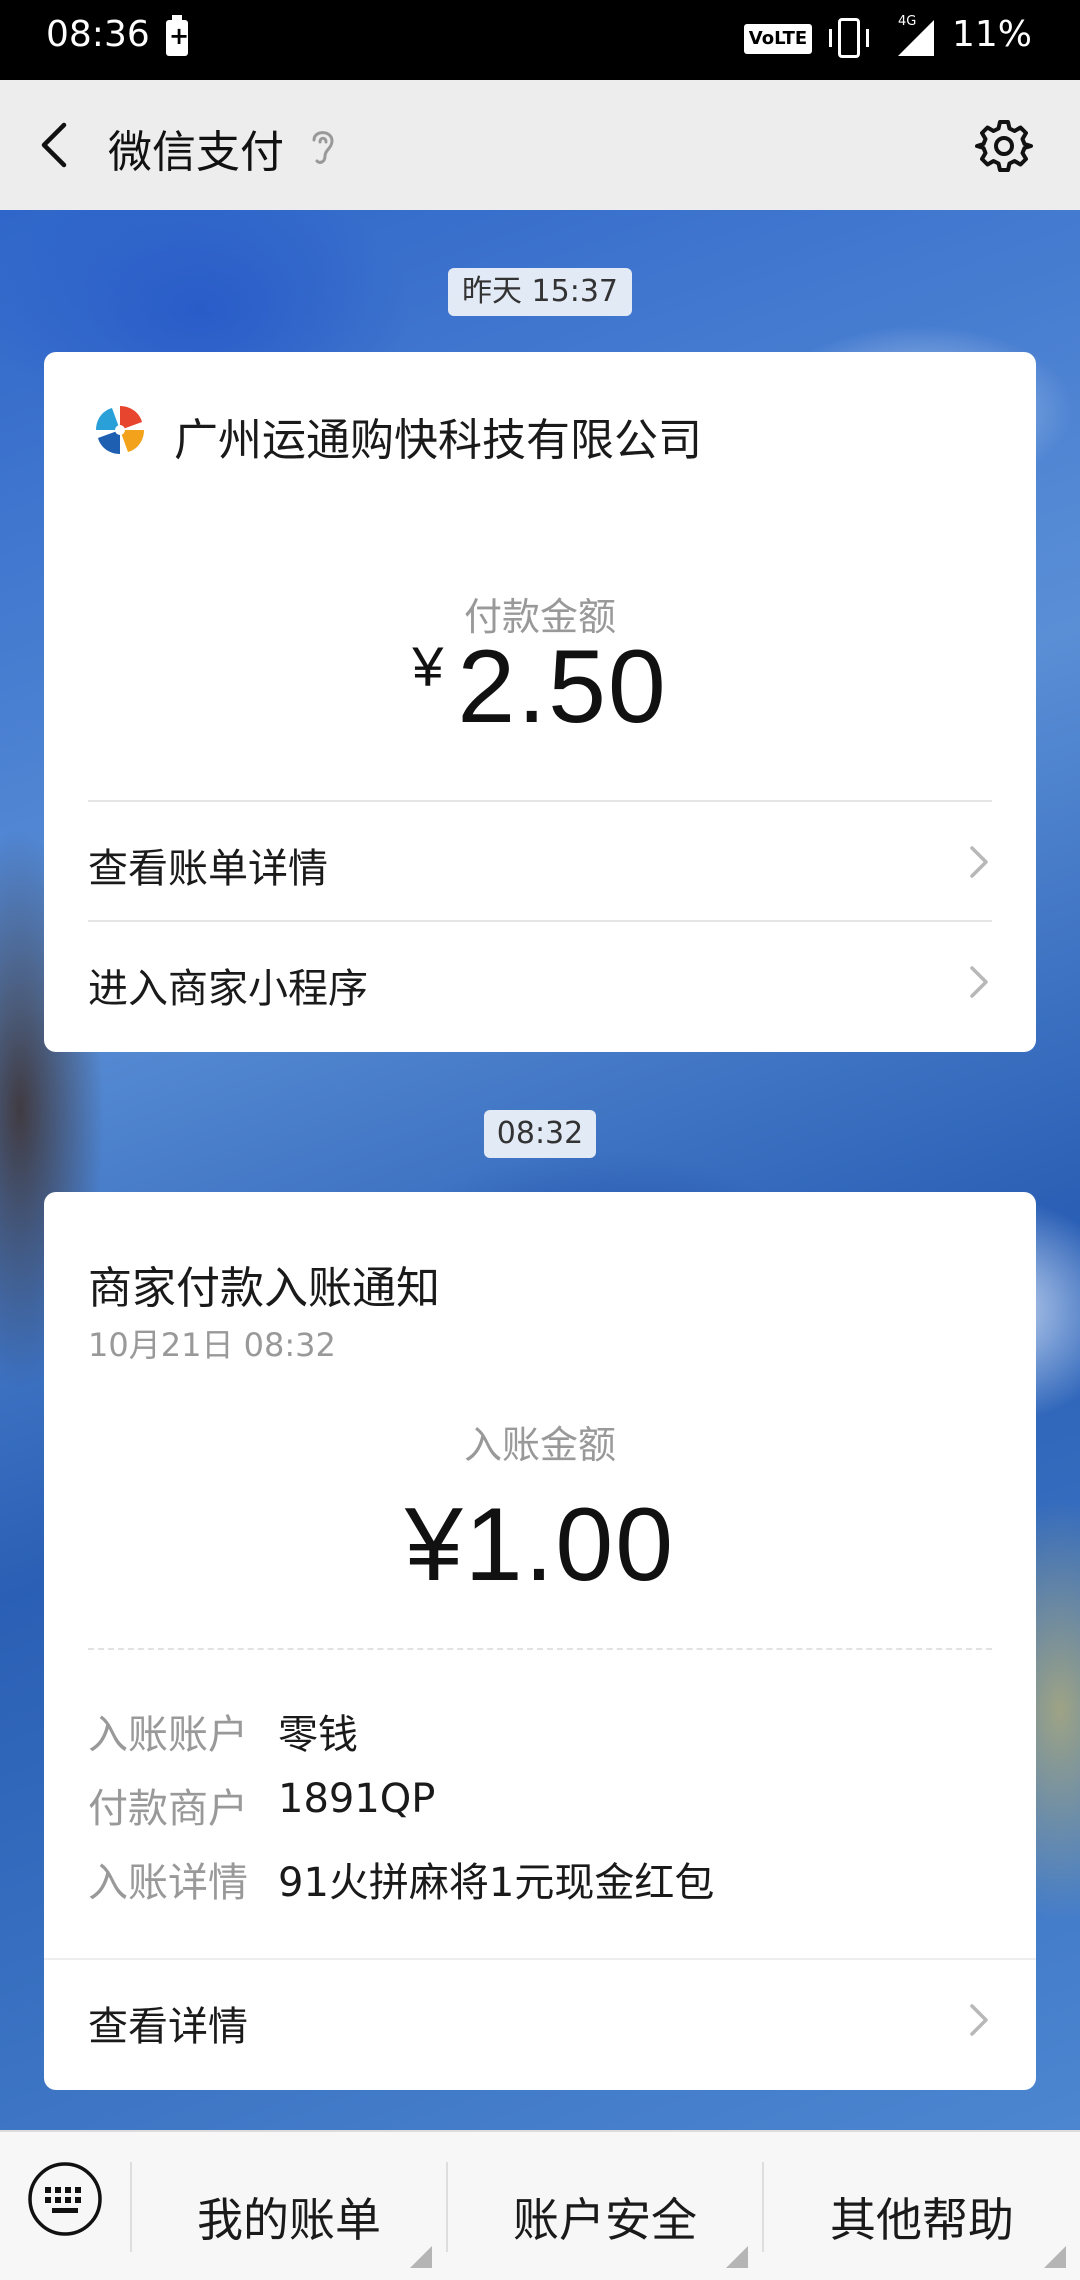 This screenshot has height=2280, width=1080. Describe the element at coordinates (318, 1735) in the screenshot. I see `detail-value: 零钱` at that location.